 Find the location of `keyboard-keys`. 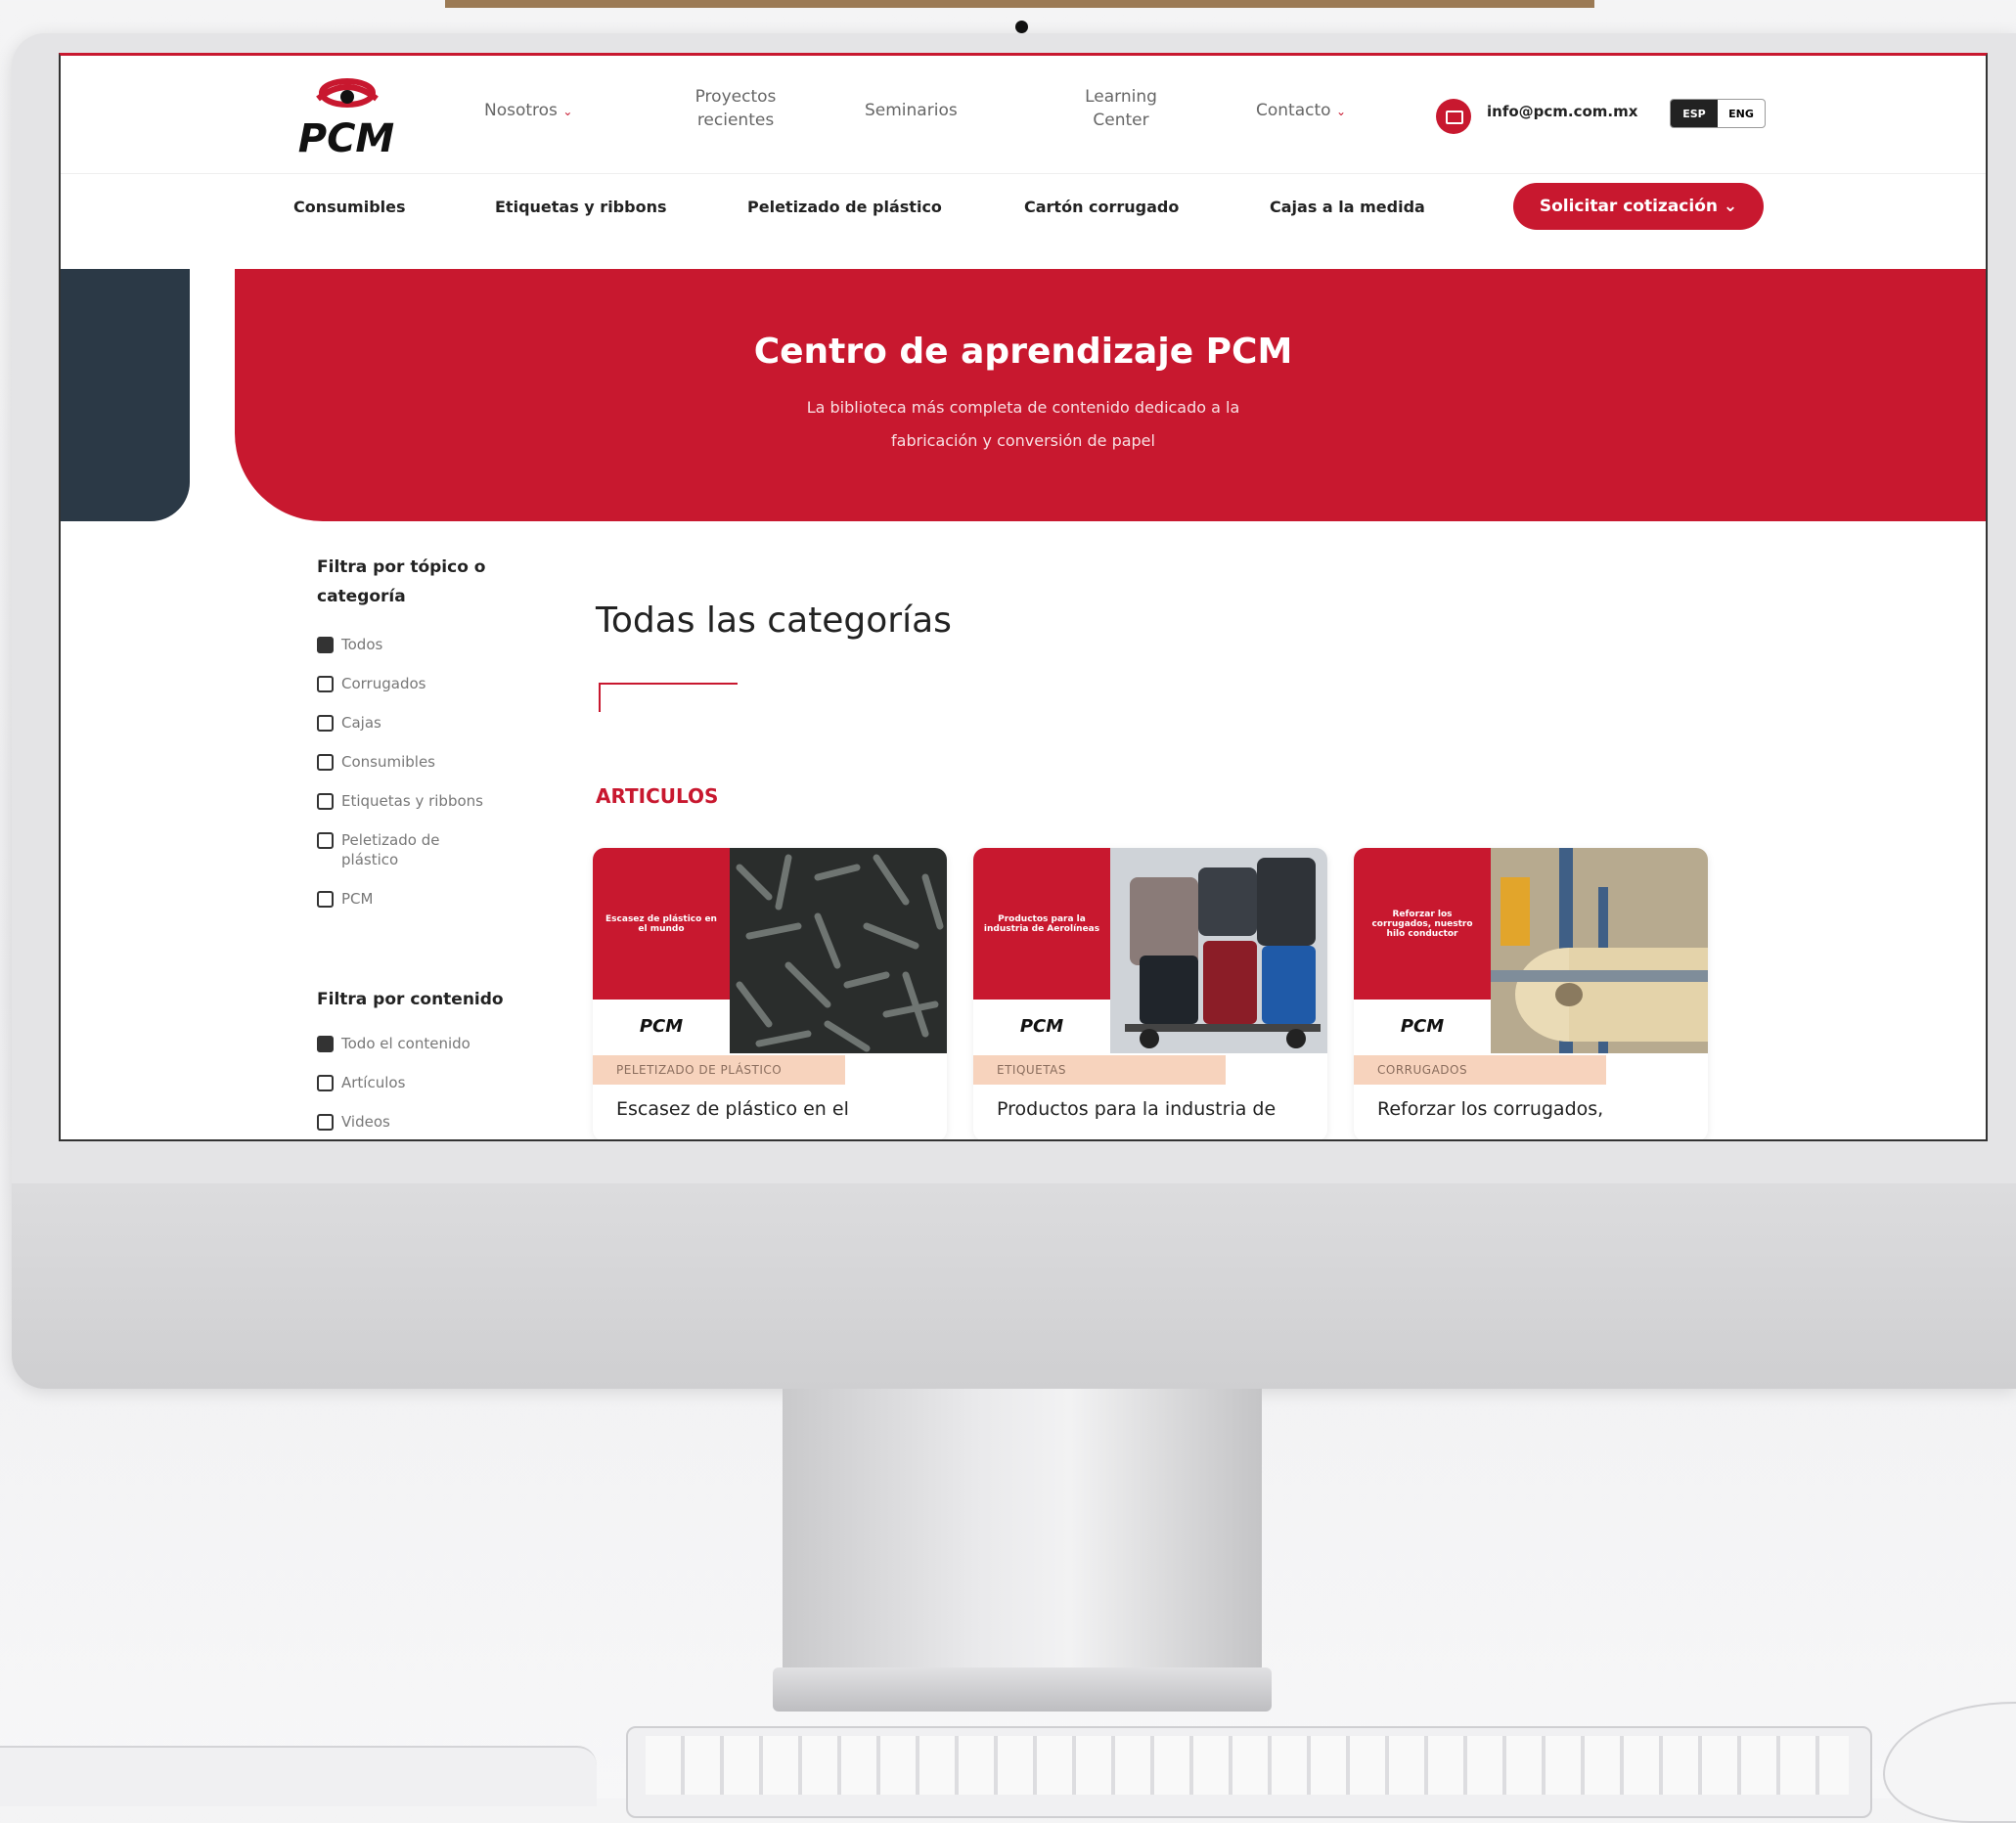

keyboard-keys is located at coordinates (1247, 1765).